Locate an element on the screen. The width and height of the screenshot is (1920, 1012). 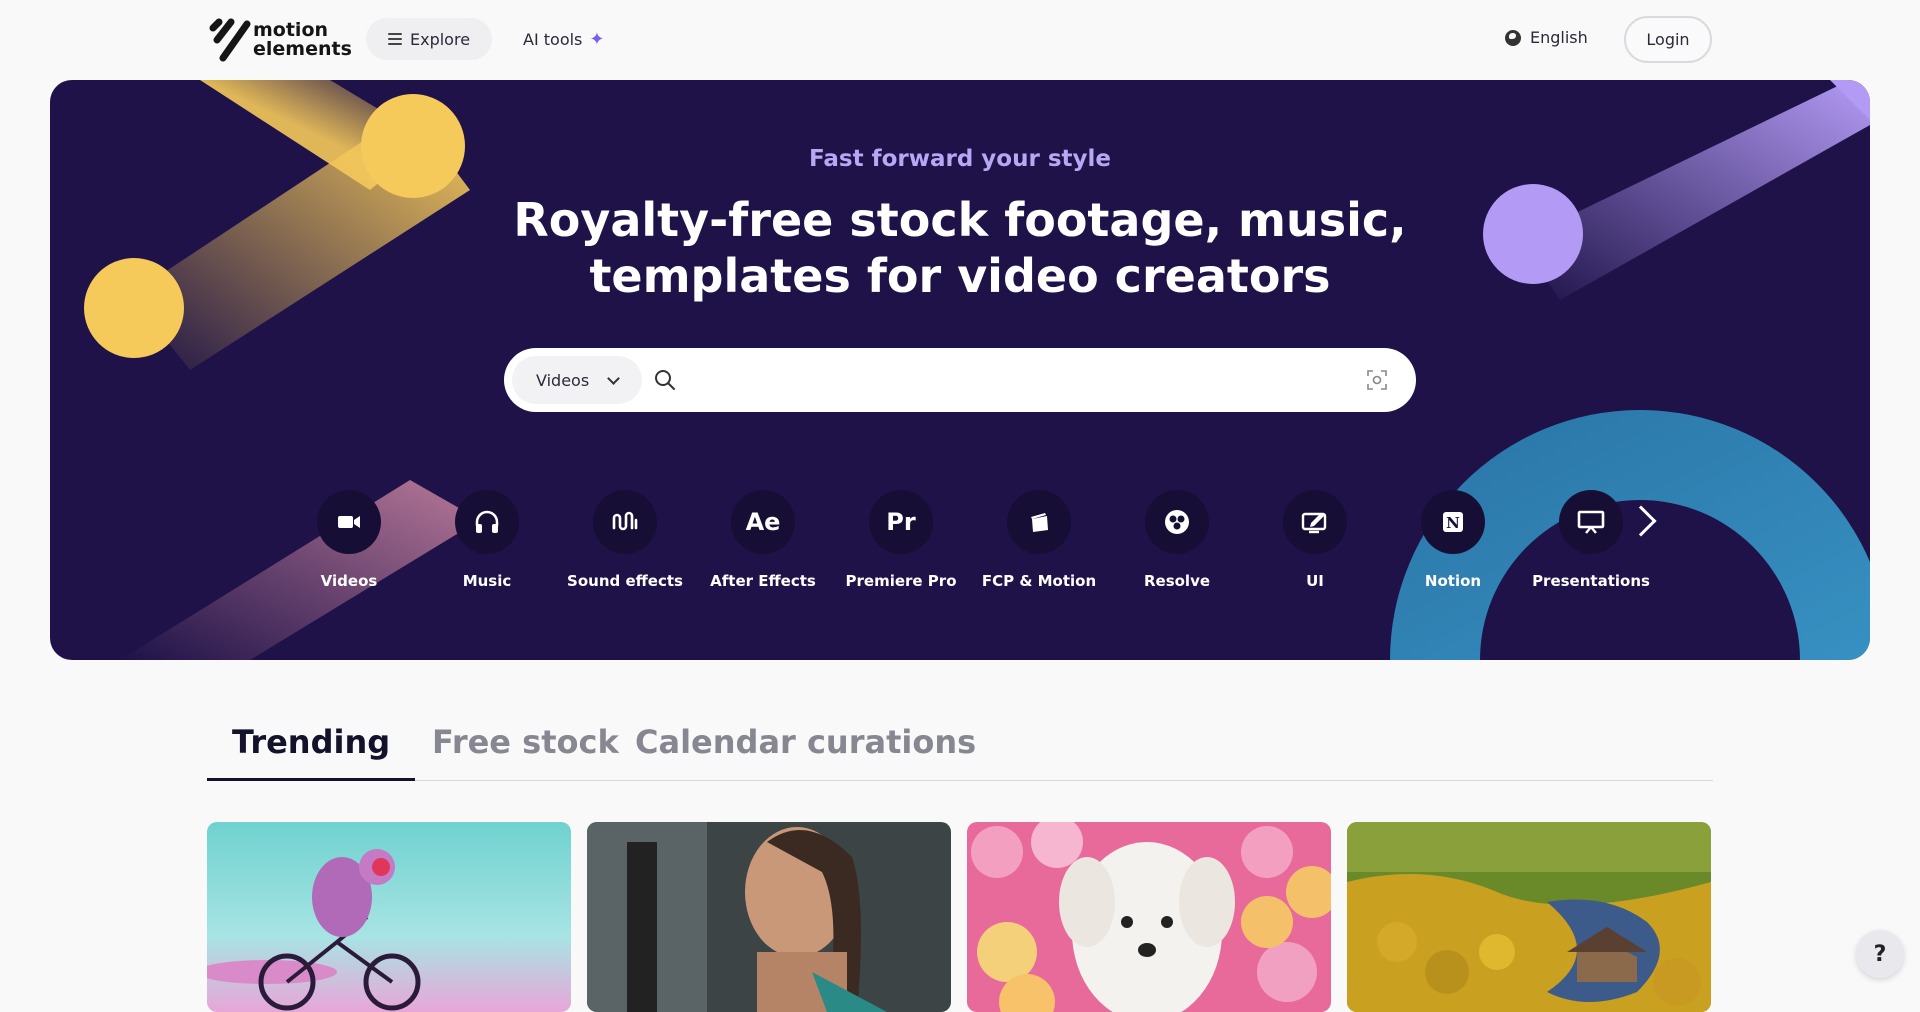
category-label: Presentations is located at coordinates (1591, 581).